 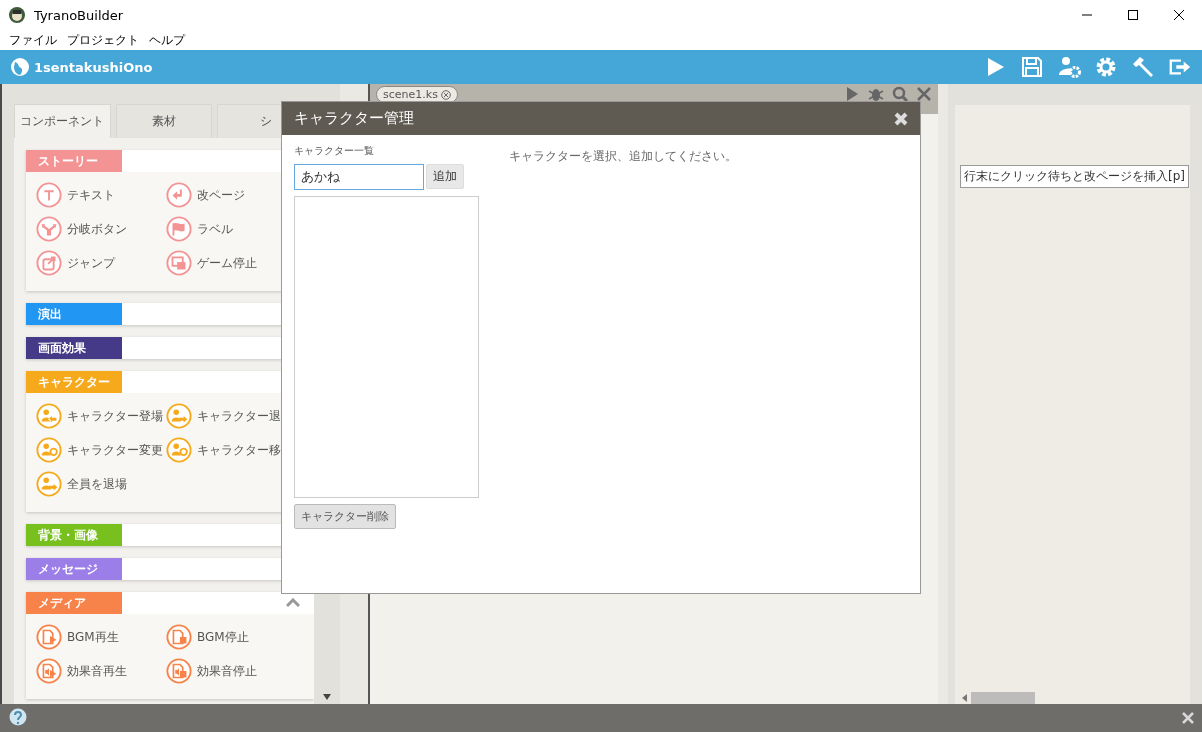 I want to click on component-label: 改ページ, so click(x=221, y=195).